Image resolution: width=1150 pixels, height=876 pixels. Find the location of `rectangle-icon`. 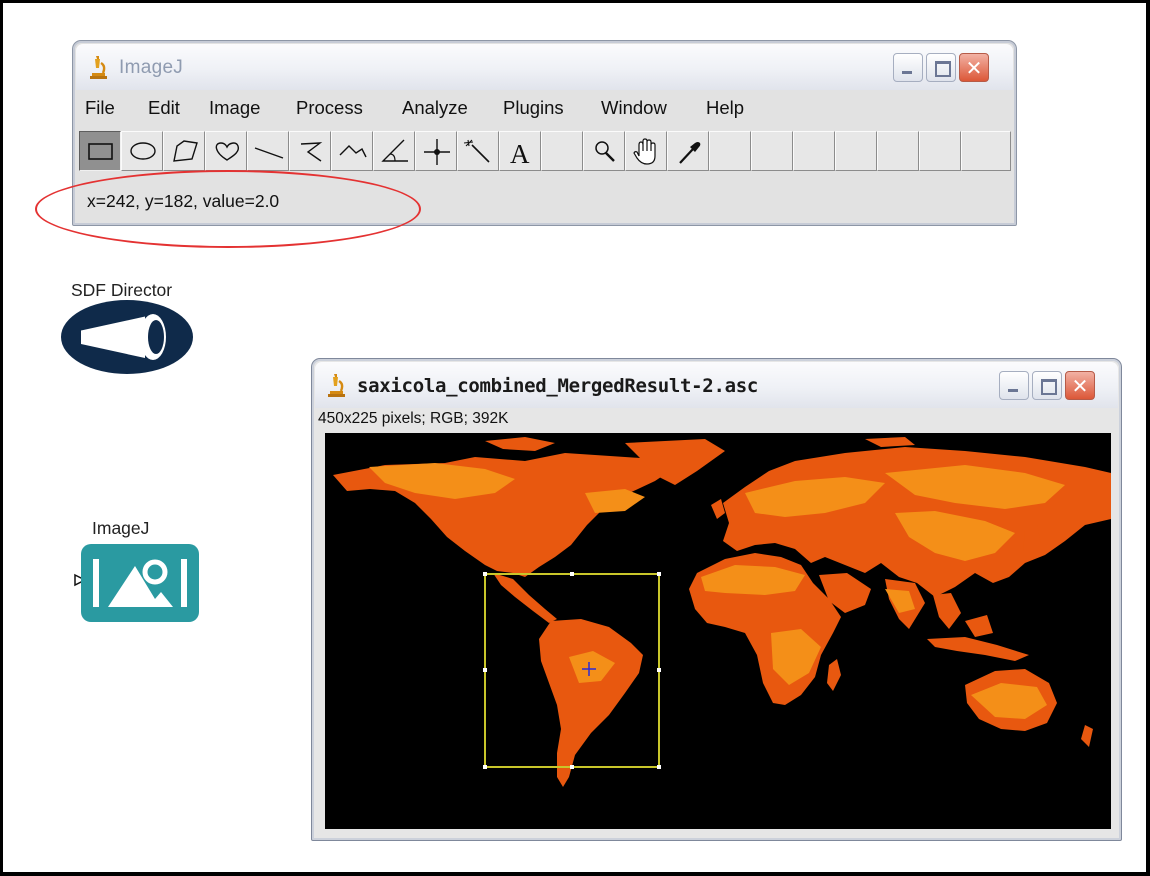

rectangle-icon is located at coordinates (100, 151).